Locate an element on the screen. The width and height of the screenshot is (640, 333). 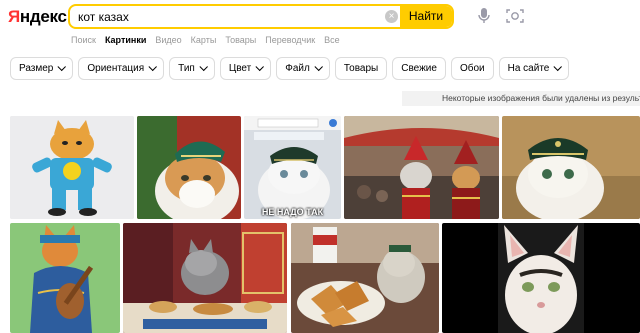
tab-search: Поиск is located at coordinates (83, 41).